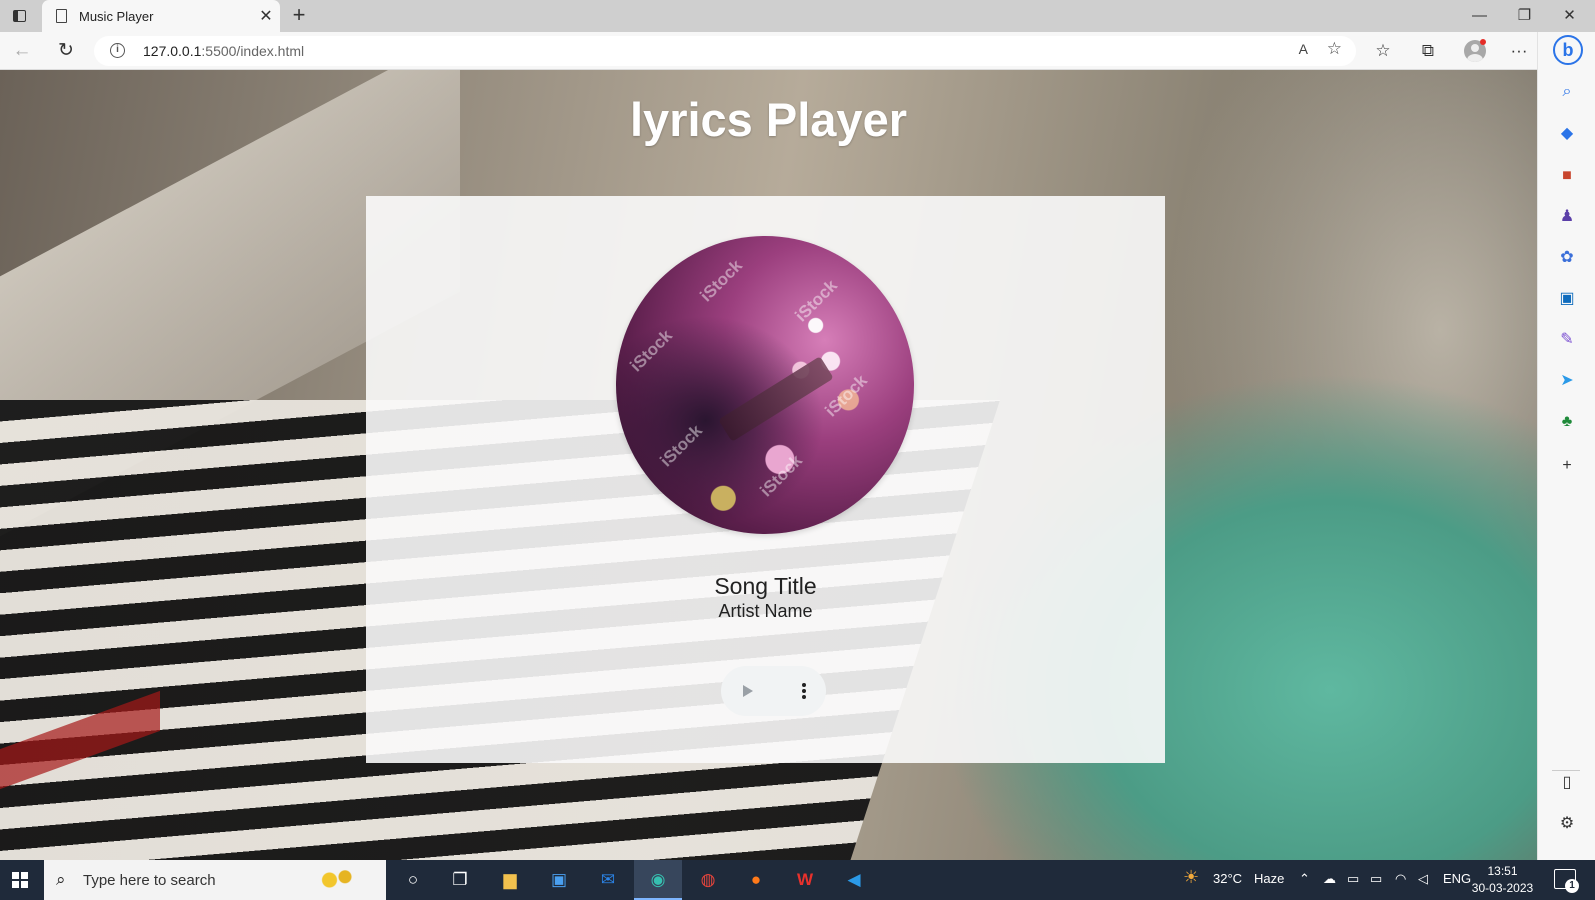 The width and height of the screenshot is (1595, 900). I want to click on audio-options-icon, so click(804, 691).